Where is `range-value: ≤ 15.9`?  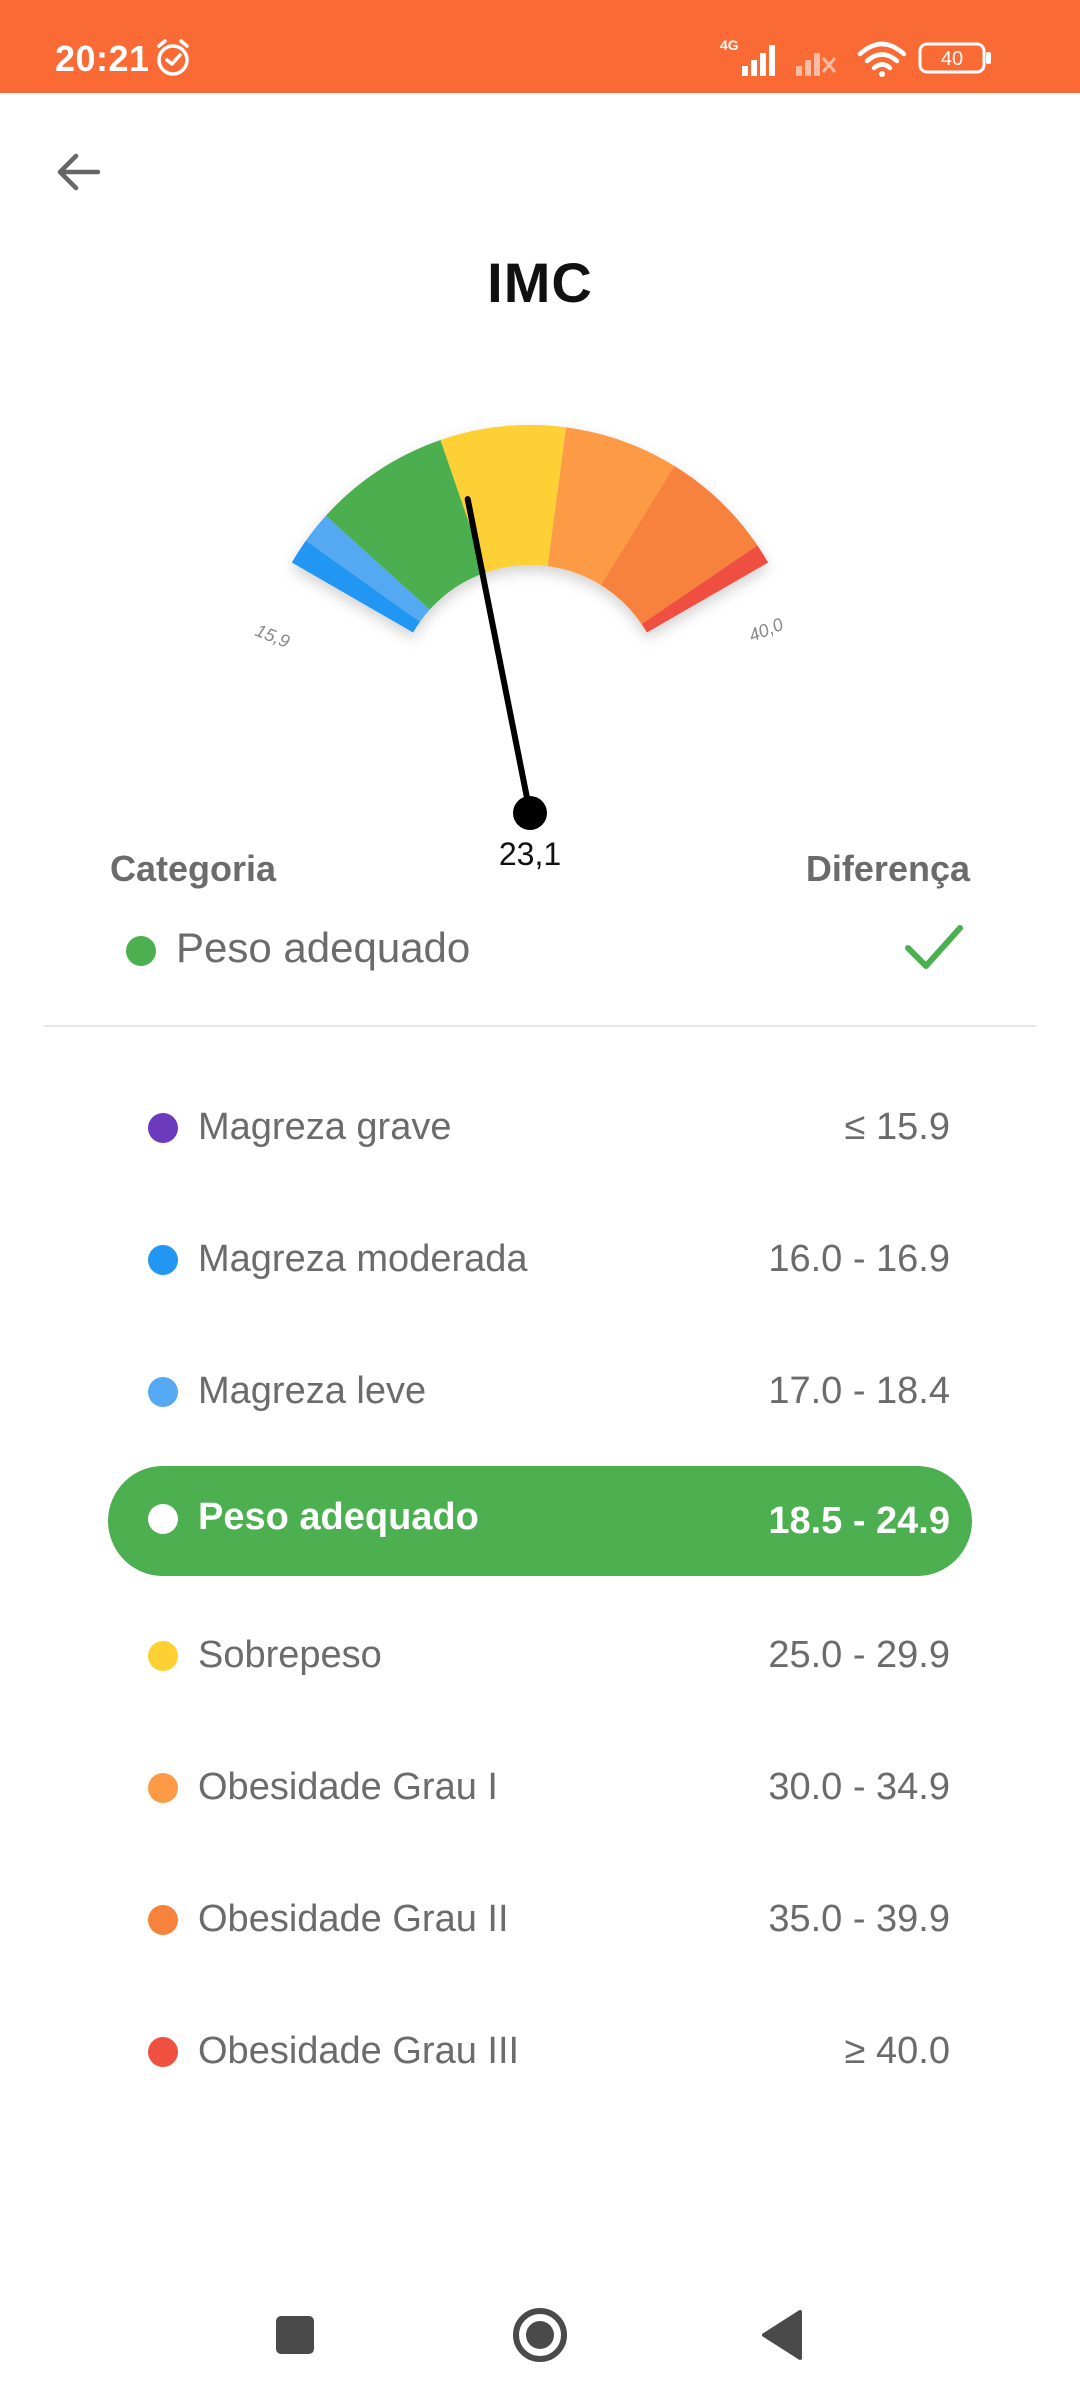 range-value: ≤ 15.9 is located at coordinates (897, 1127).